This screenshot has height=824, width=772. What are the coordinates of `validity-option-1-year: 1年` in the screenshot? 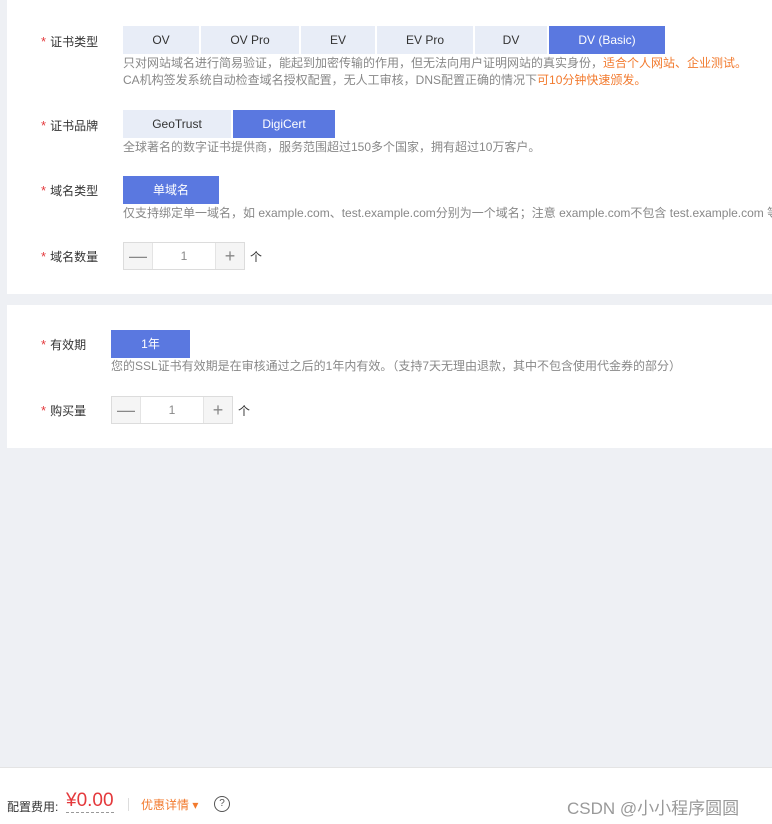 It's located at (150, 344).